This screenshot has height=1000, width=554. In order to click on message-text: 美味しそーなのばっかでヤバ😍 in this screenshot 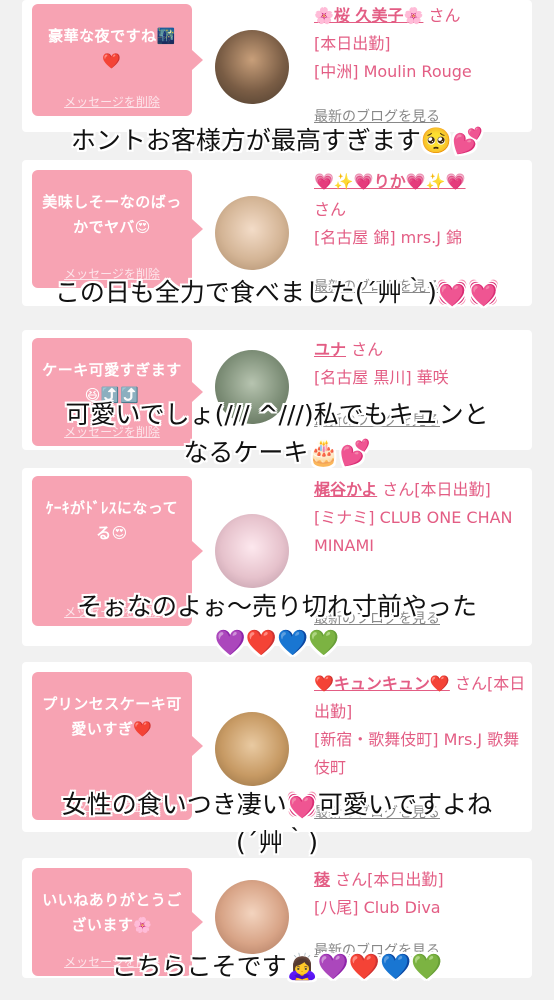, I will do `click(112, 214)`.